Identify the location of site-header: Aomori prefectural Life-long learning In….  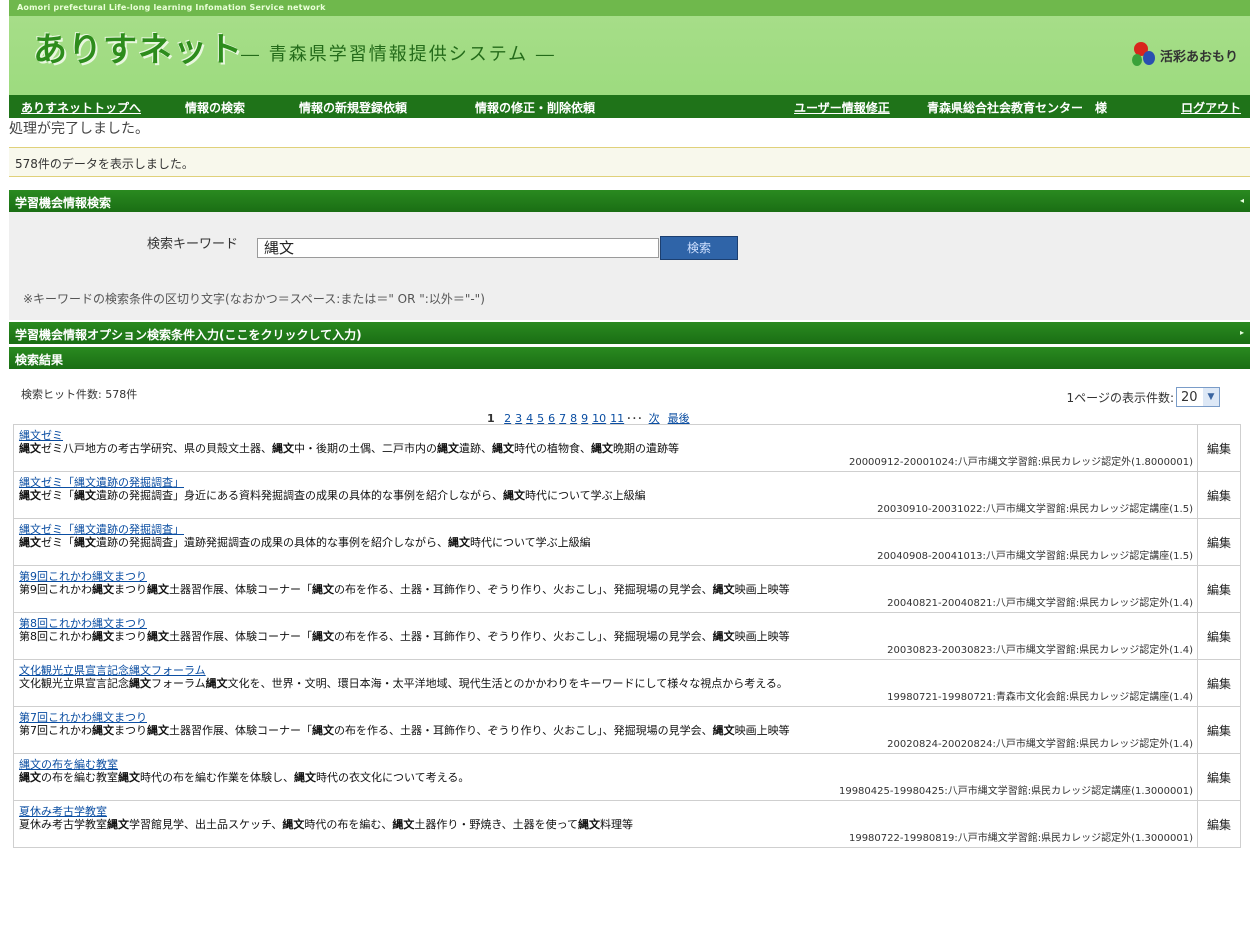
(629, 47).